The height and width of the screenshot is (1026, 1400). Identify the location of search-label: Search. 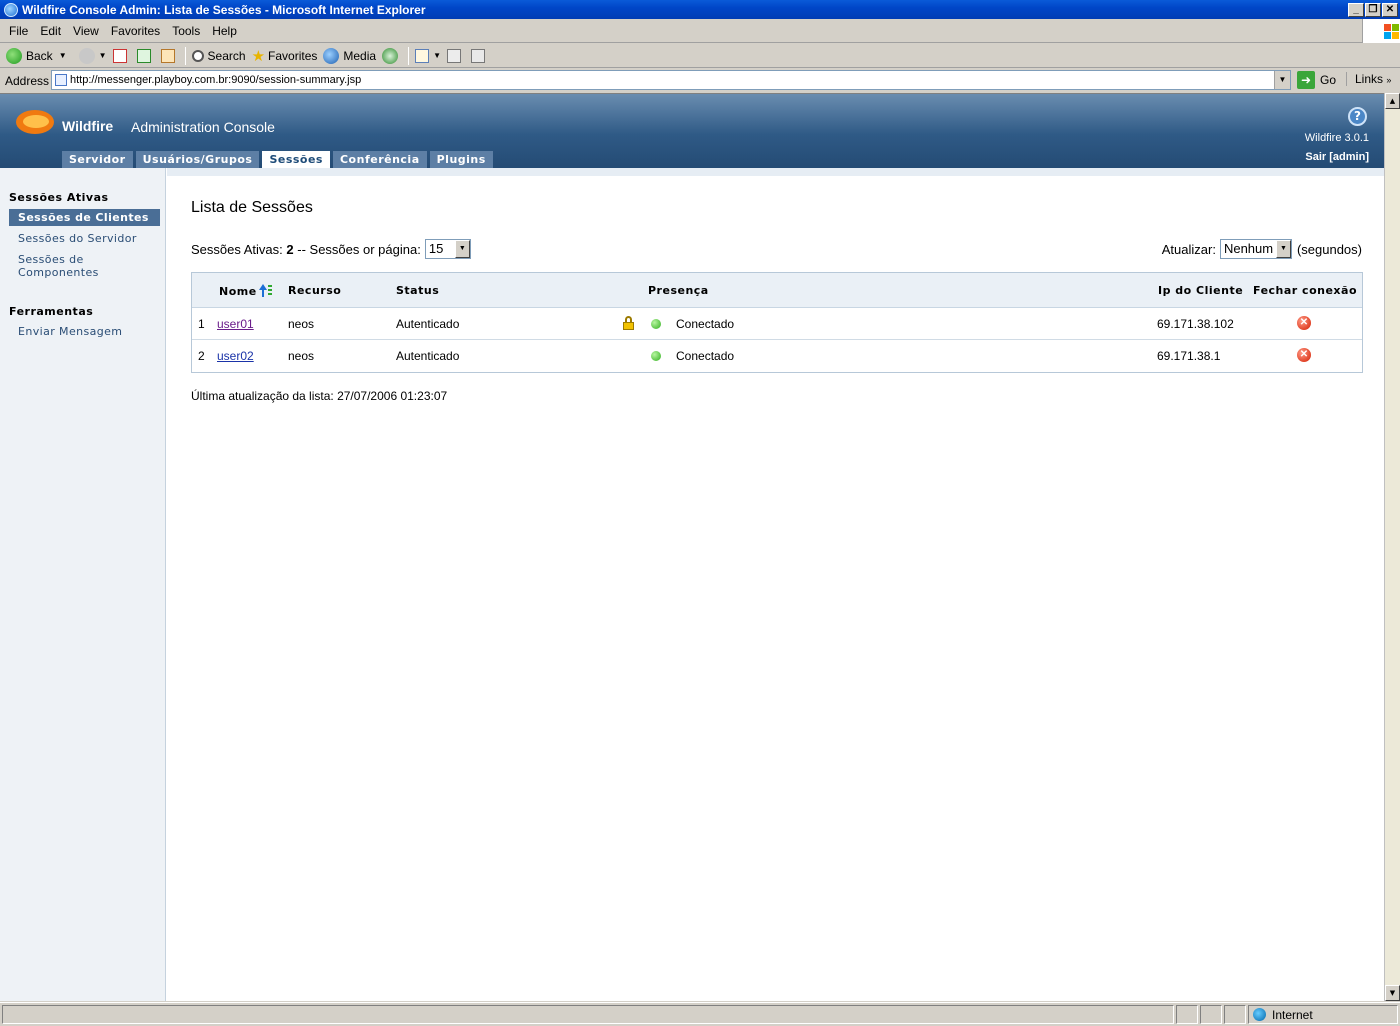
(226, 55).